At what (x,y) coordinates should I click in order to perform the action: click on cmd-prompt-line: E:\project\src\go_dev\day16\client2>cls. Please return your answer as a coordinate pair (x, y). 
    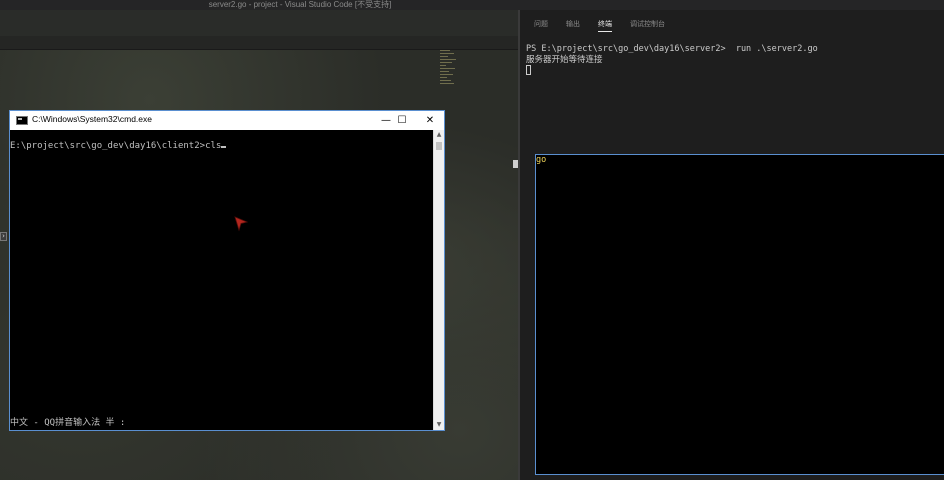
    Looking at the image, I should click on (118, 146).